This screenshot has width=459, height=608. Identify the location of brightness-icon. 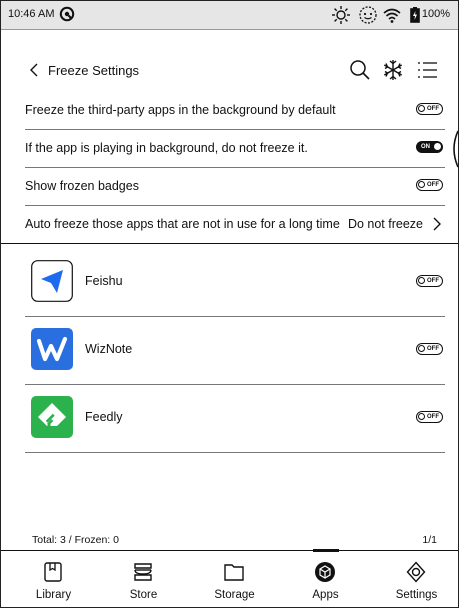
(341, 17).